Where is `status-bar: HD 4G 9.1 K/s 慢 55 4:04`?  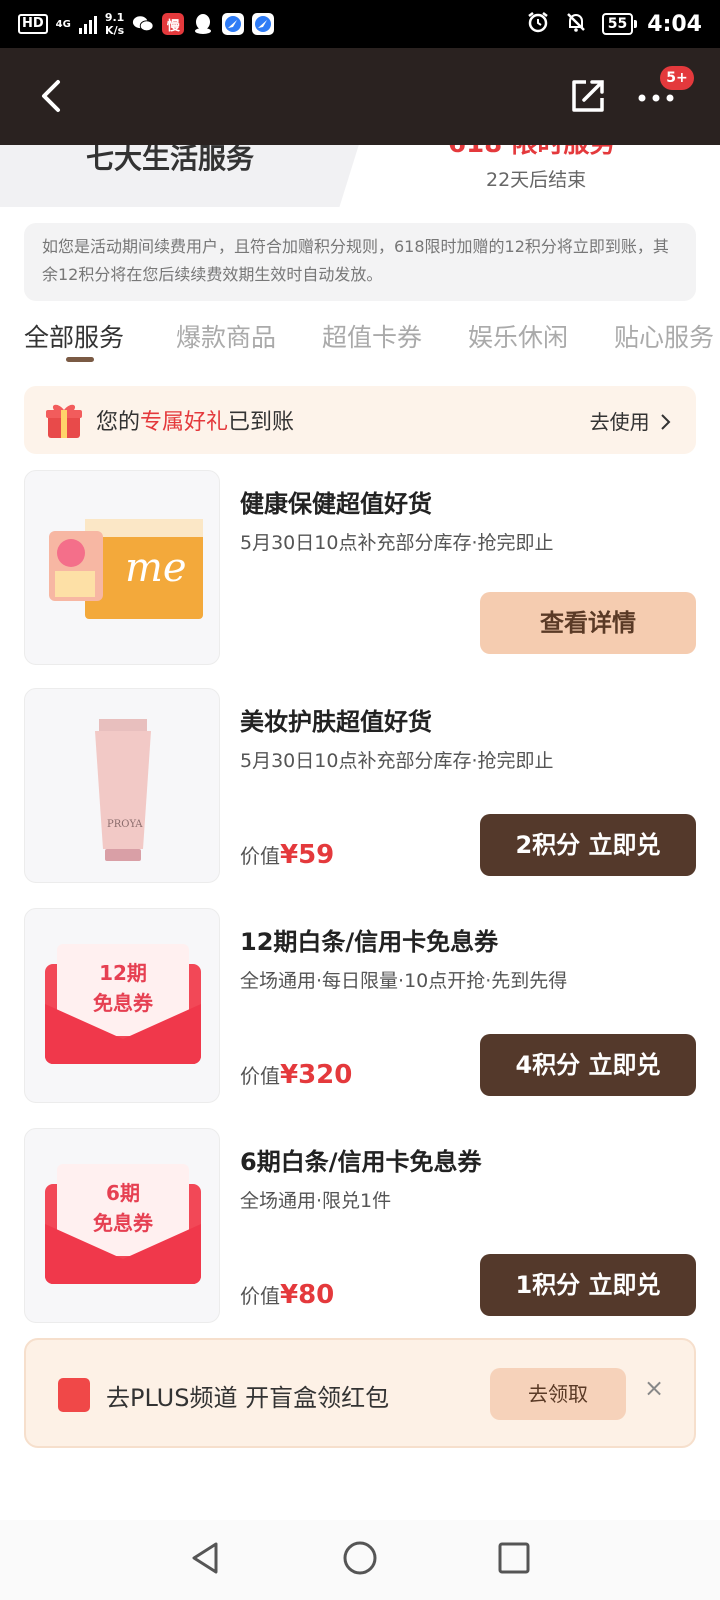
status-bar: HD 4G 9.1 K/s 慢 55 4:04 is located at coordinates (360, 24).